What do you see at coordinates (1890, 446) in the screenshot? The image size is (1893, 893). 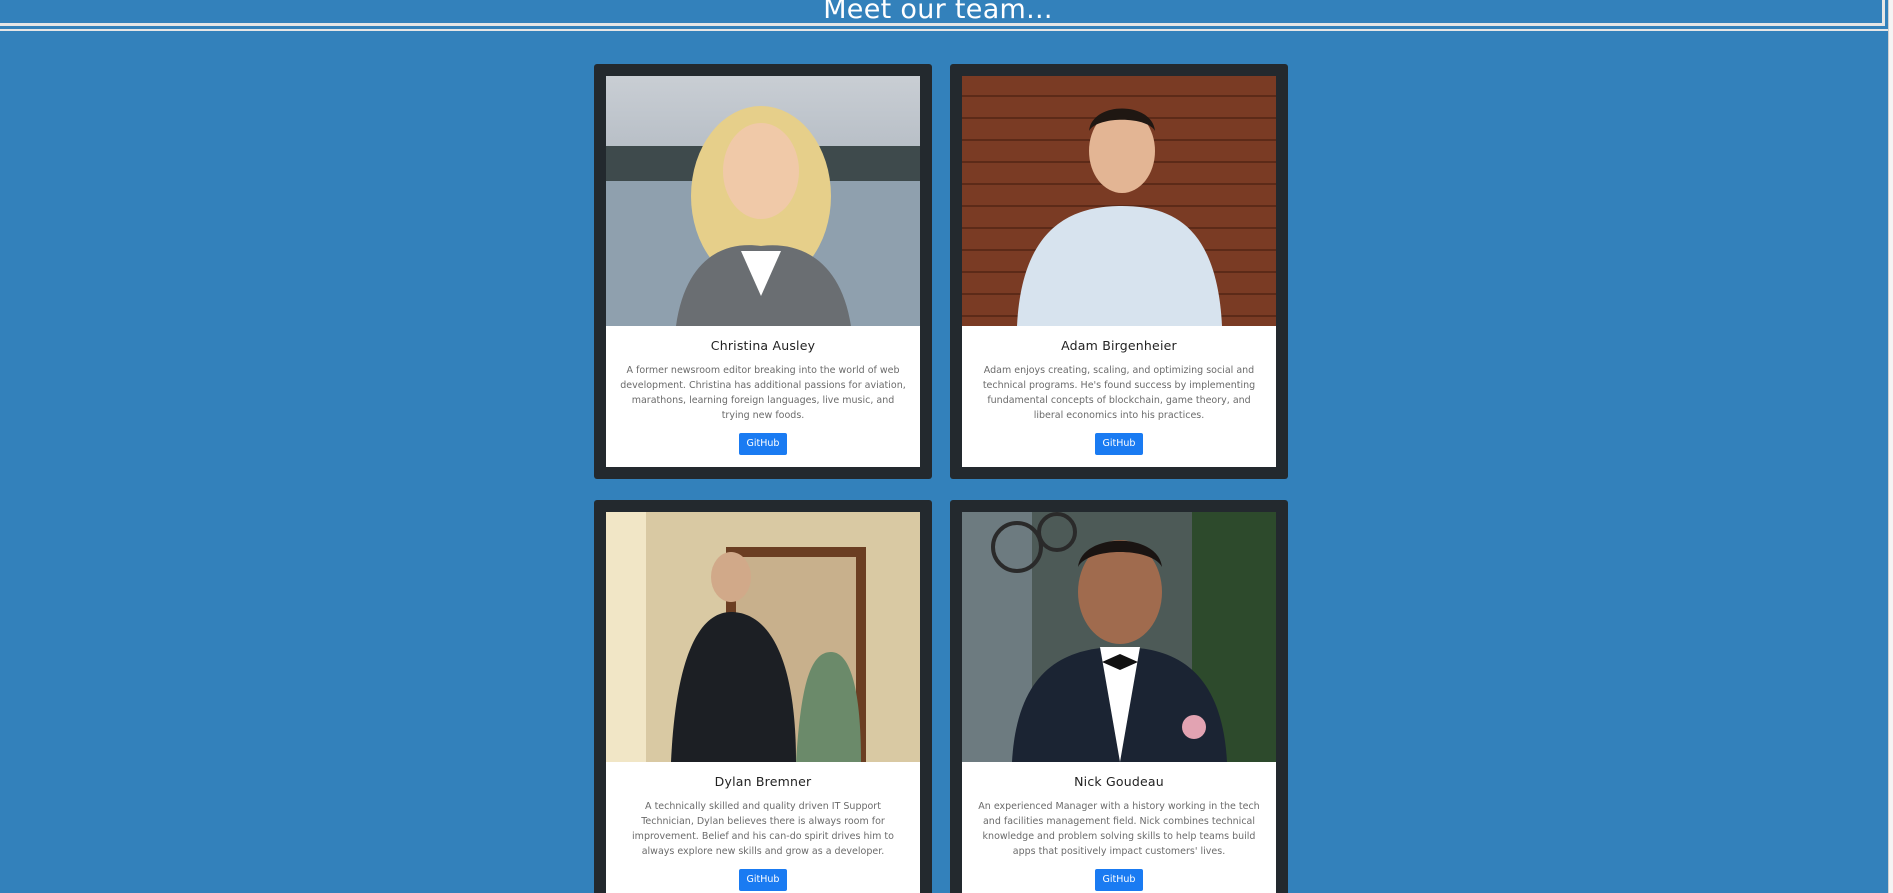 I see `scrollbar` at bounding box center [1890, 446].